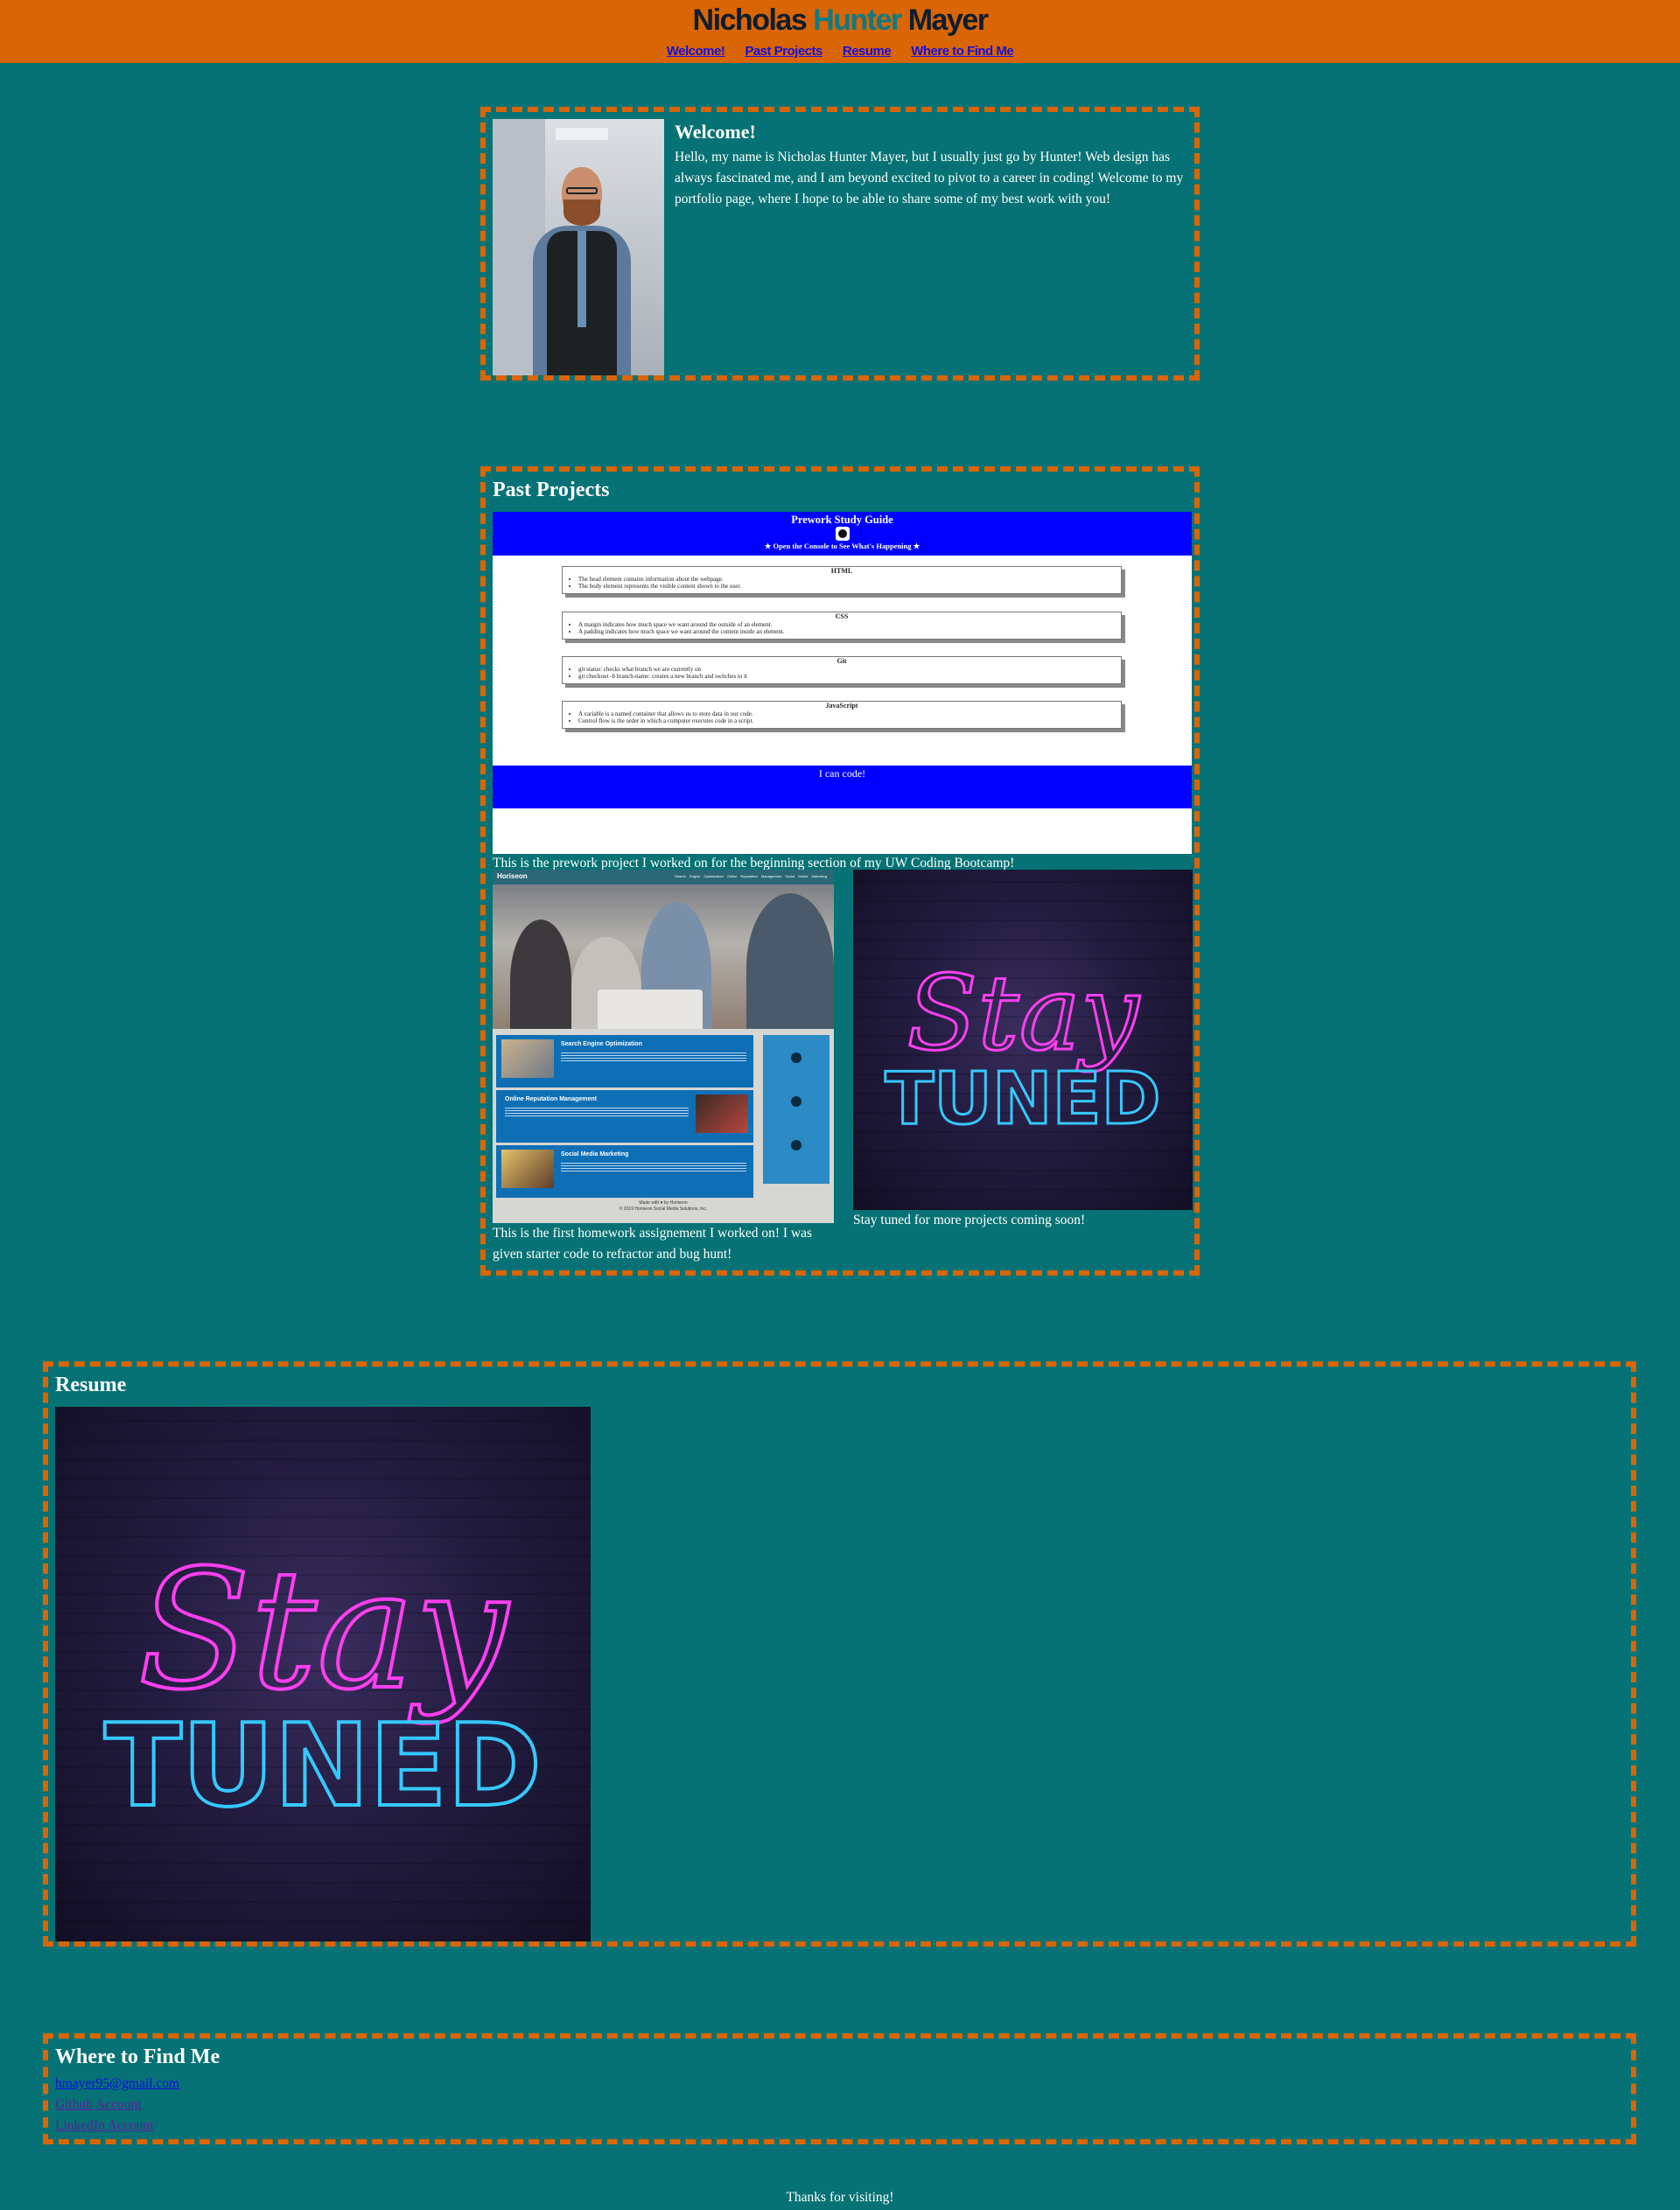 The image size is (1680, 2210). I want to click on prework-note-title: Git, so click(841, 661).